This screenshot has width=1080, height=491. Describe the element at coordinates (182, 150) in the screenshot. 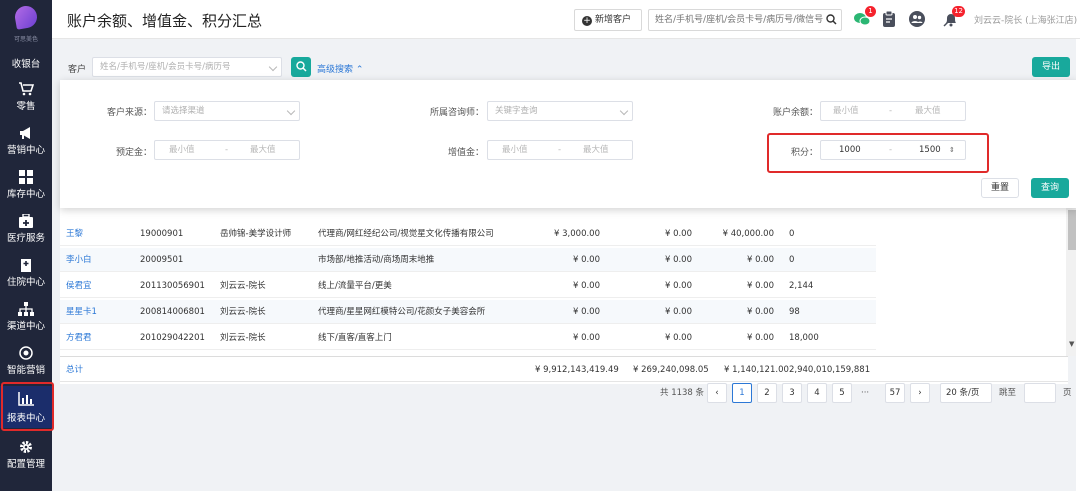

I see `deposit-min-input: 最小值` at that location.